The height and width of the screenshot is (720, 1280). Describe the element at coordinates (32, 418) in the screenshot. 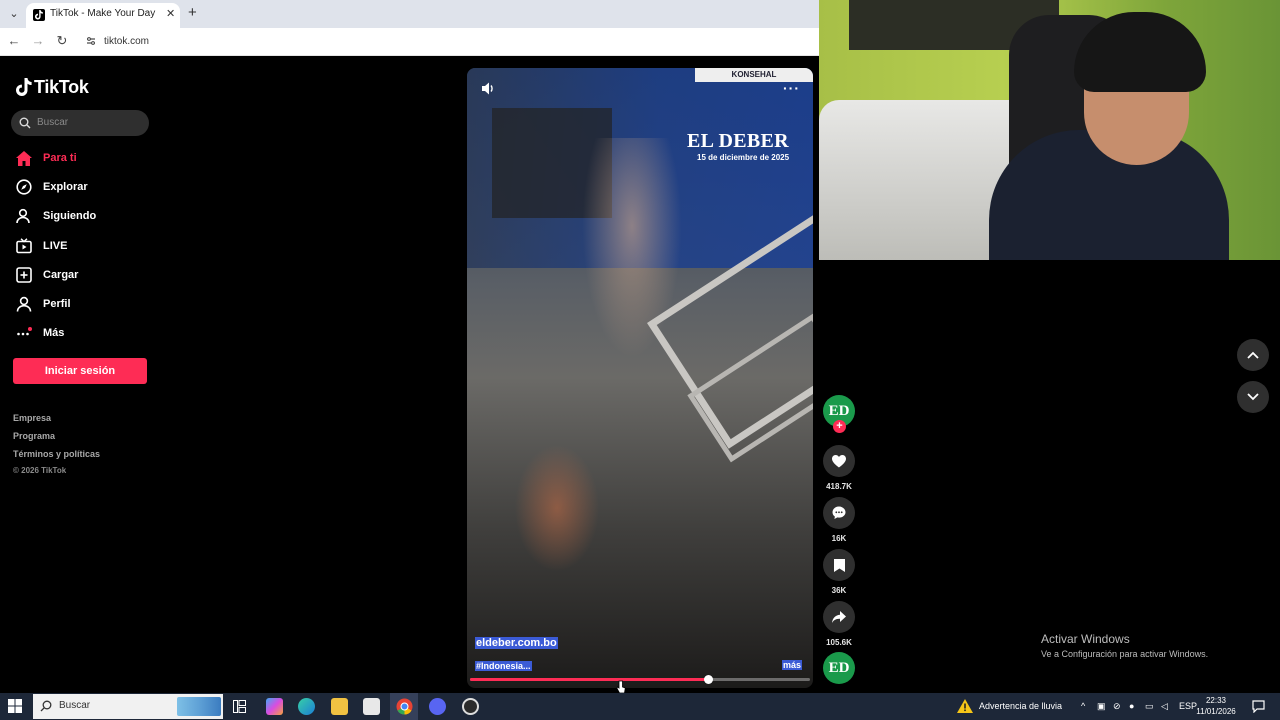

I see `footer-link-empresa: Empresa` at that location.